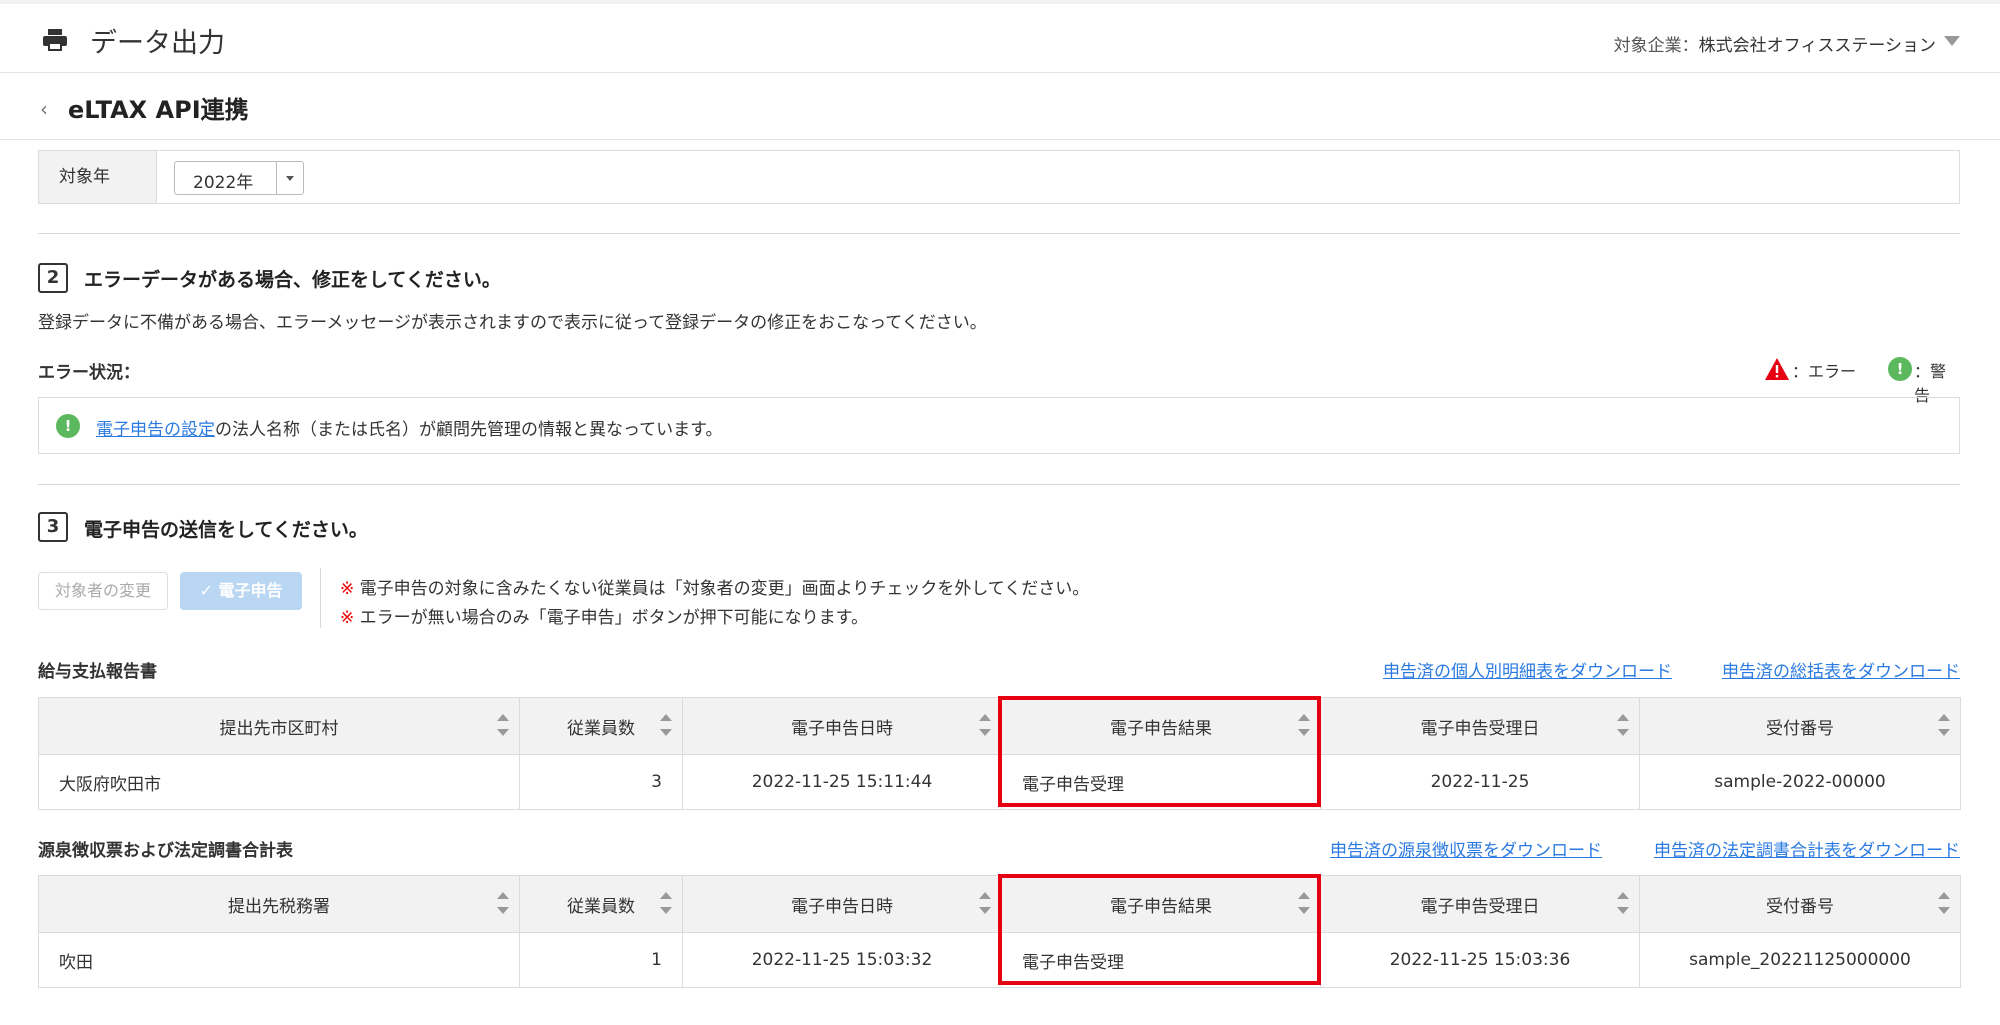  I want to click on year-label: 対象年, so click(98, 177).